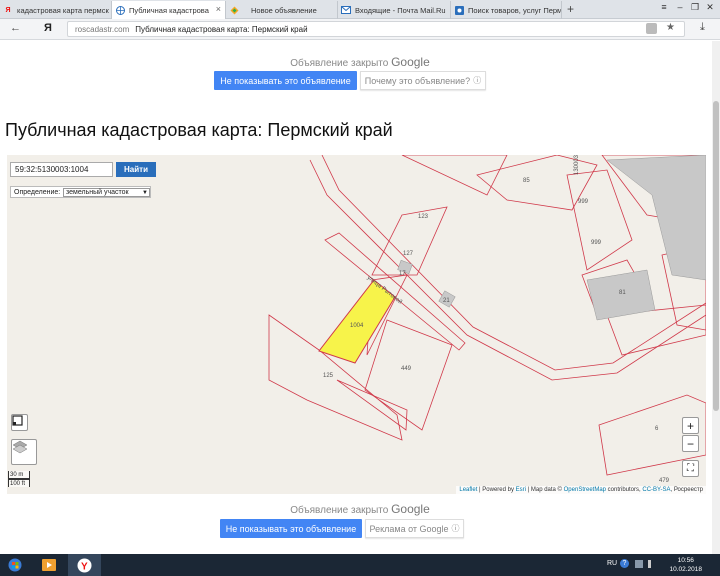  I want to click on tab-new-ad: Новое объявление, so click(282, 10).